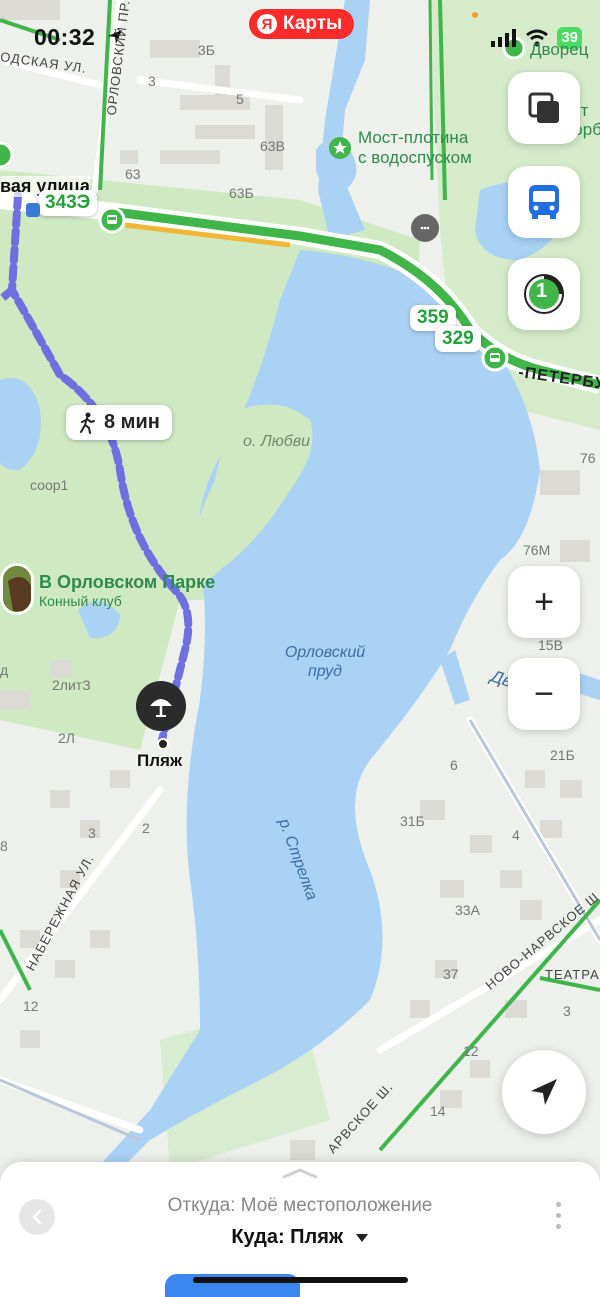 The image size is (600, 1297). I want to click on house-number: 3Б, so click(206, 50).